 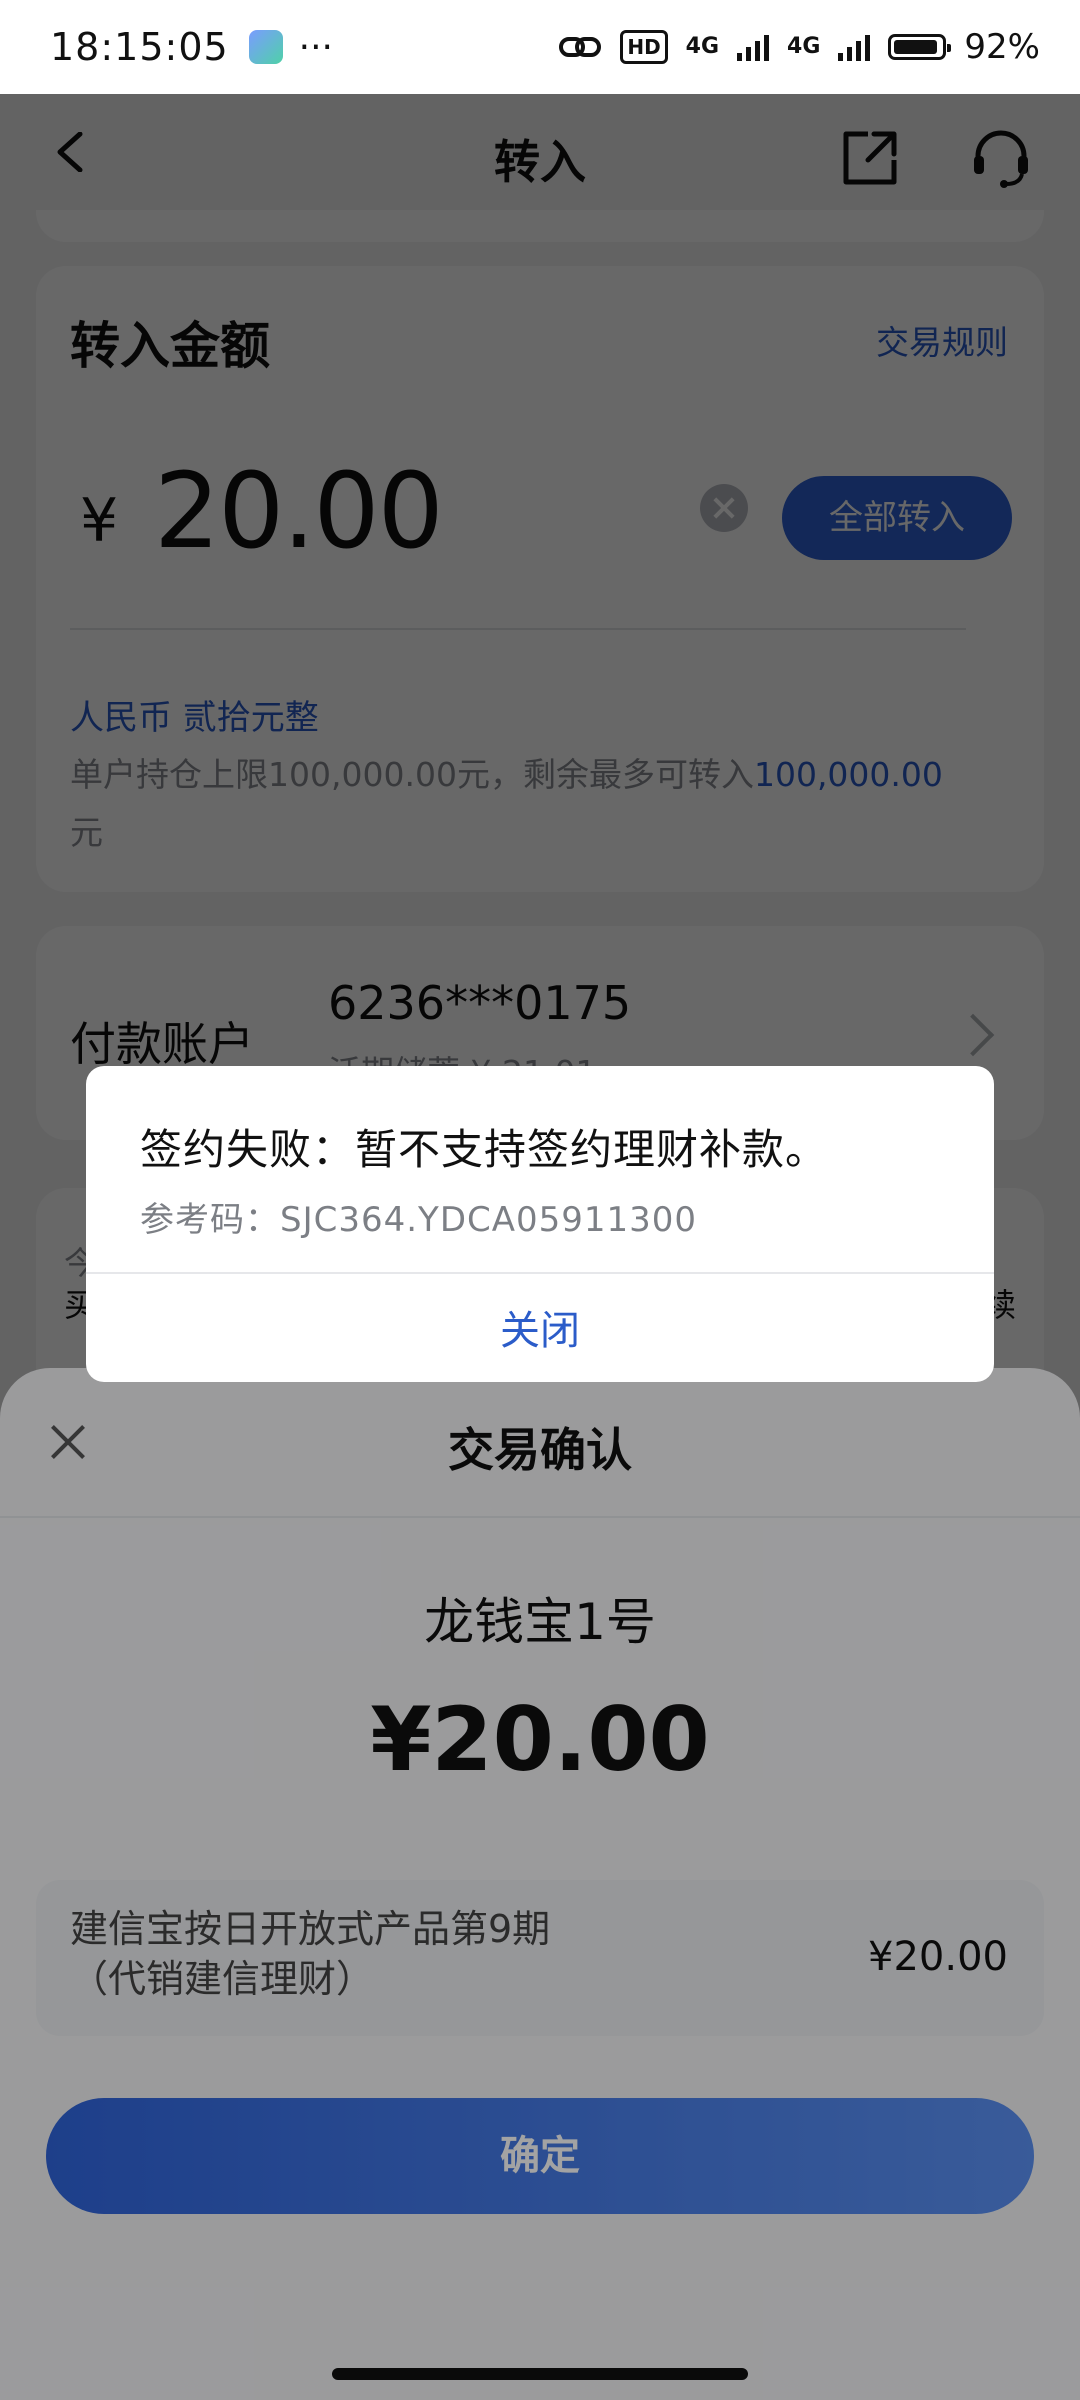 What do you see at coordinates (540, 1273) in the screenshot?
I see `dialog-divider` at bounding box center [540, 1273].